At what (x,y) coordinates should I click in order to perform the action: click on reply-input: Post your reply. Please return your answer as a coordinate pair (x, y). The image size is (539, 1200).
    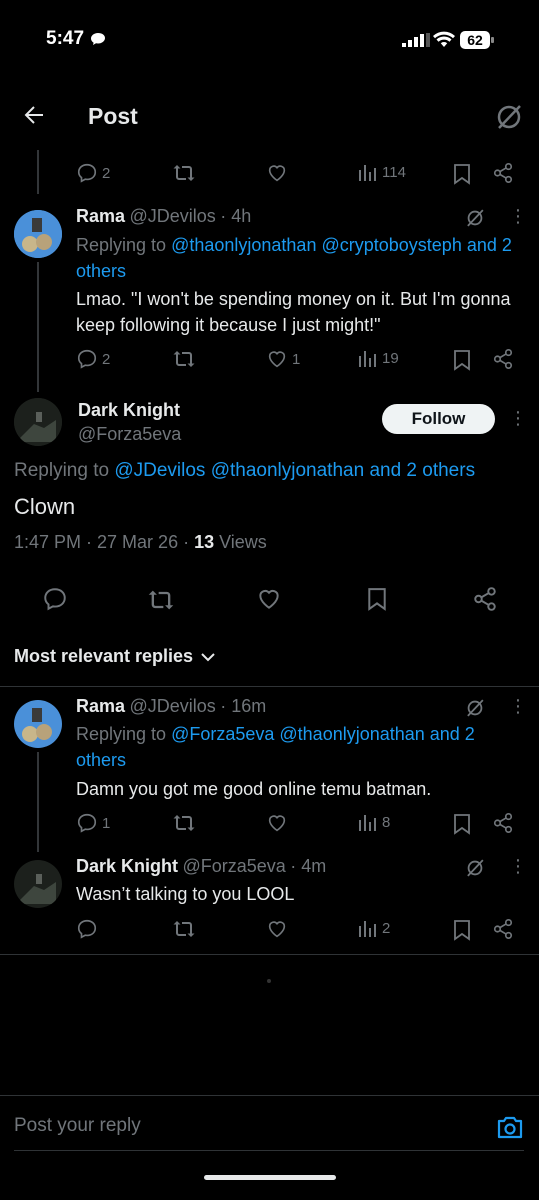
    Looking at the image, I should click on (77, 1126).